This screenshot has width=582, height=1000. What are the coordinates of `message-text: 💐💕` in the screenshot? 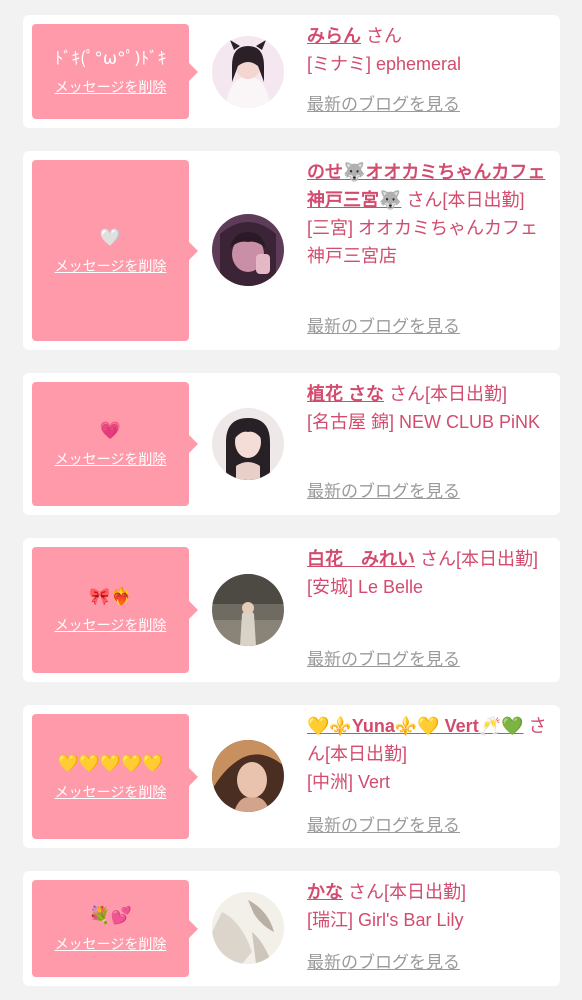 It's located at (110, 915).